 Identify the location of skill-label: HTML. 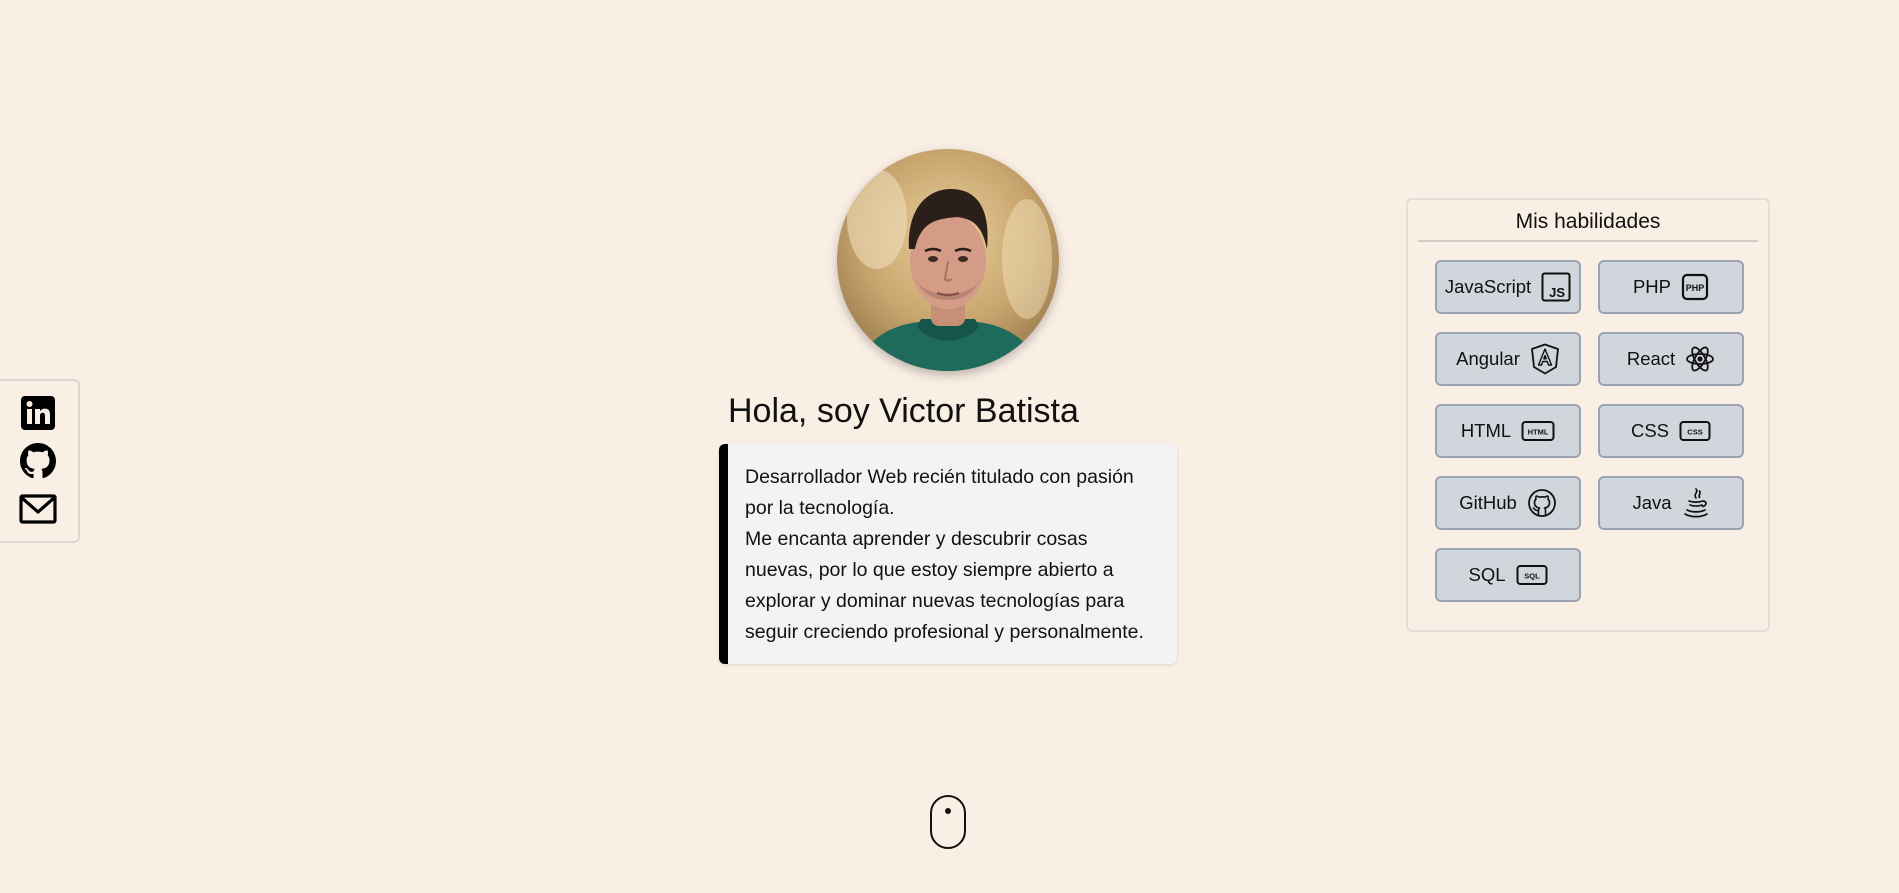
(1486, 430).